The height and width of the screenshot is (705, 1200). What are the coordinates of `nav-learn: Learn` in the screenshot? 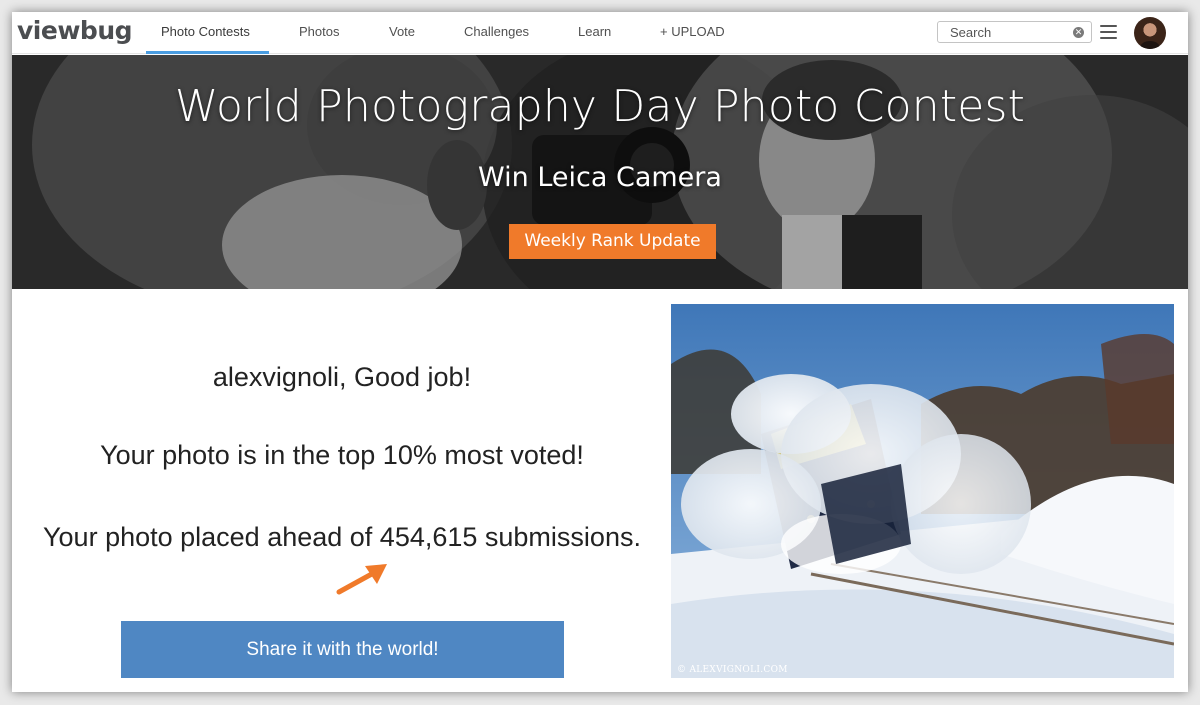 It's located at (594, 33).